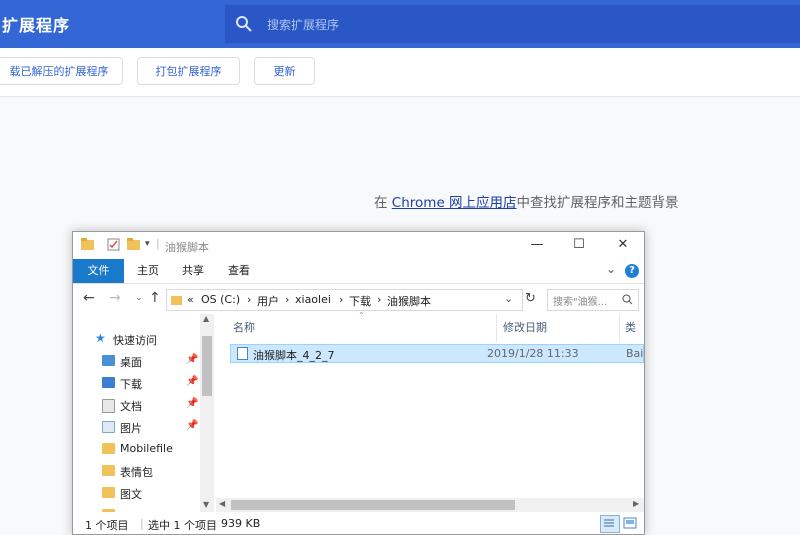 The image size is (800, 535). I want to click on address-bar: « OS (C:) › 用户 › xiaolei › 下载 › 油猴脚本 ⌄, so click(344, 300).